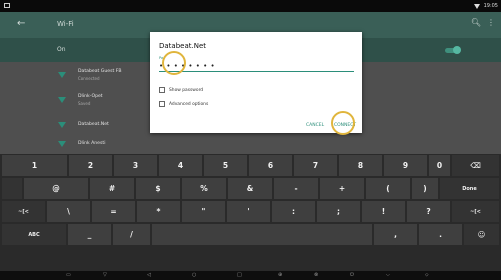 The image size is (501, 280). Describe the element at coordinates (262, 234) in the screenshot. I see `space-key` at that location.